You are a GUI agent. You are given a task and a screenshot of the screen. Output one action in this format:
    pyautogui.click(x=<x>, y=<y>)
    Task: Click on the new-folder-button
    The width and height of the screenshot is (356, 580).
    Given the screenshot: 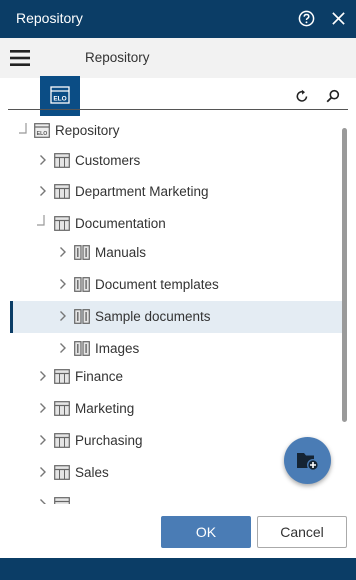 What is the action you would take?
    pyautogui.click(x=307, y=460)
    